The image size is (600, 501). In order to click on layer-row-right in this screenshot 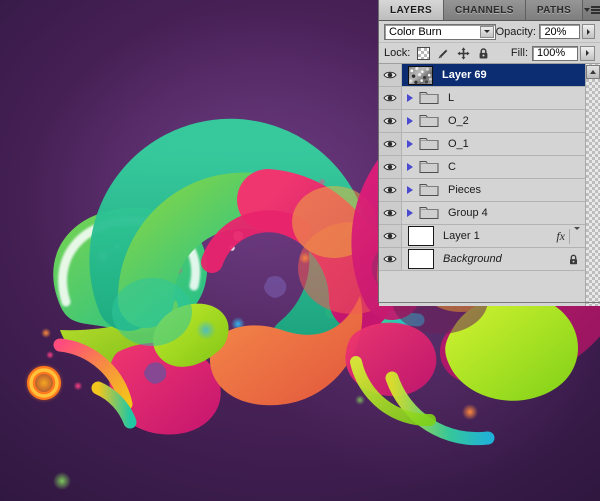, I will do `click(576, 259)`.